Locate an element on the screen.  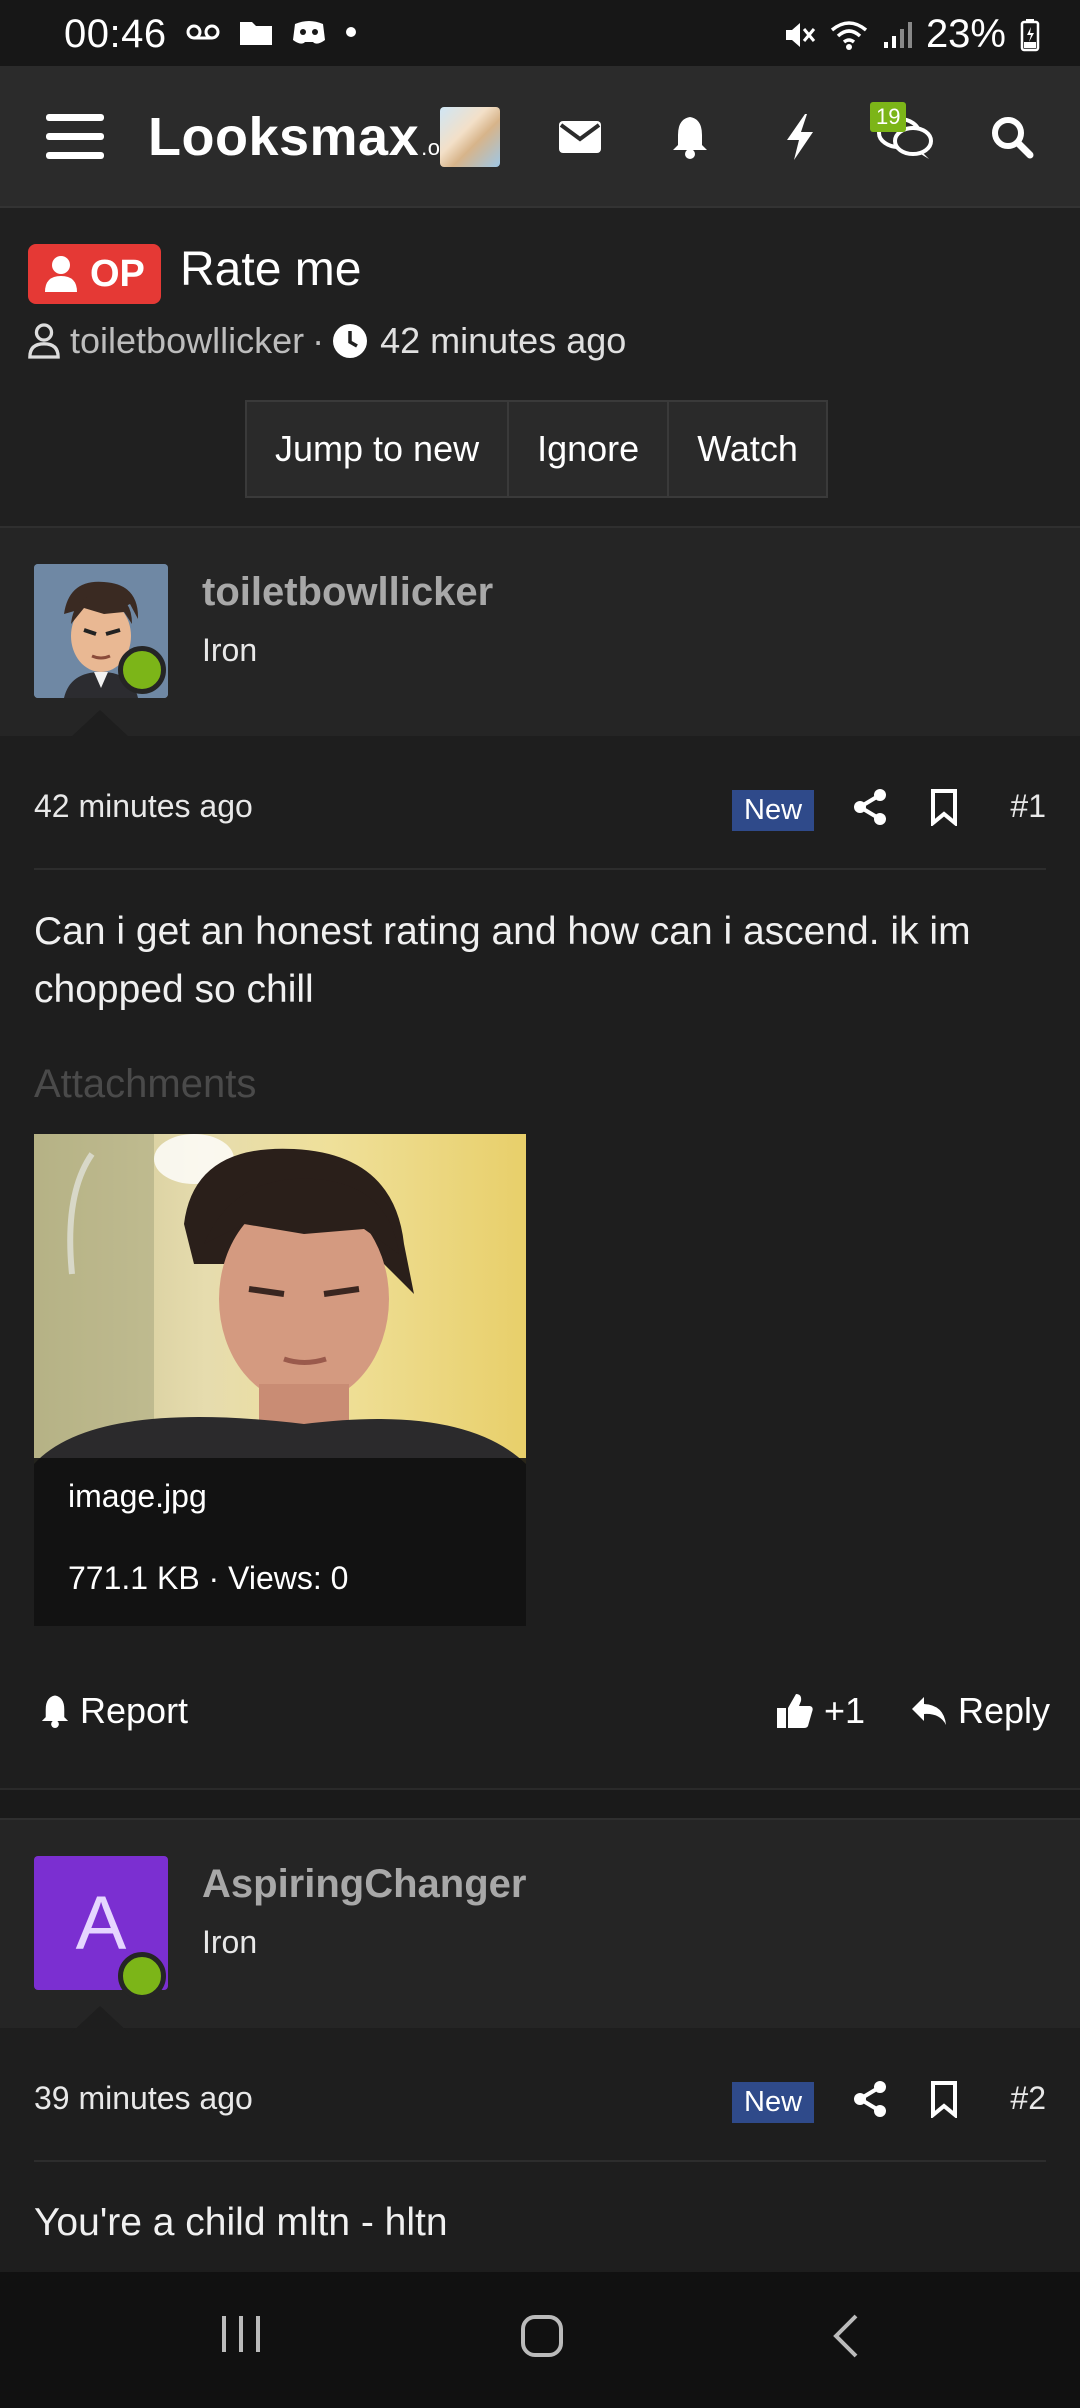
voicemail-icon is located at coordinates (203, 32).